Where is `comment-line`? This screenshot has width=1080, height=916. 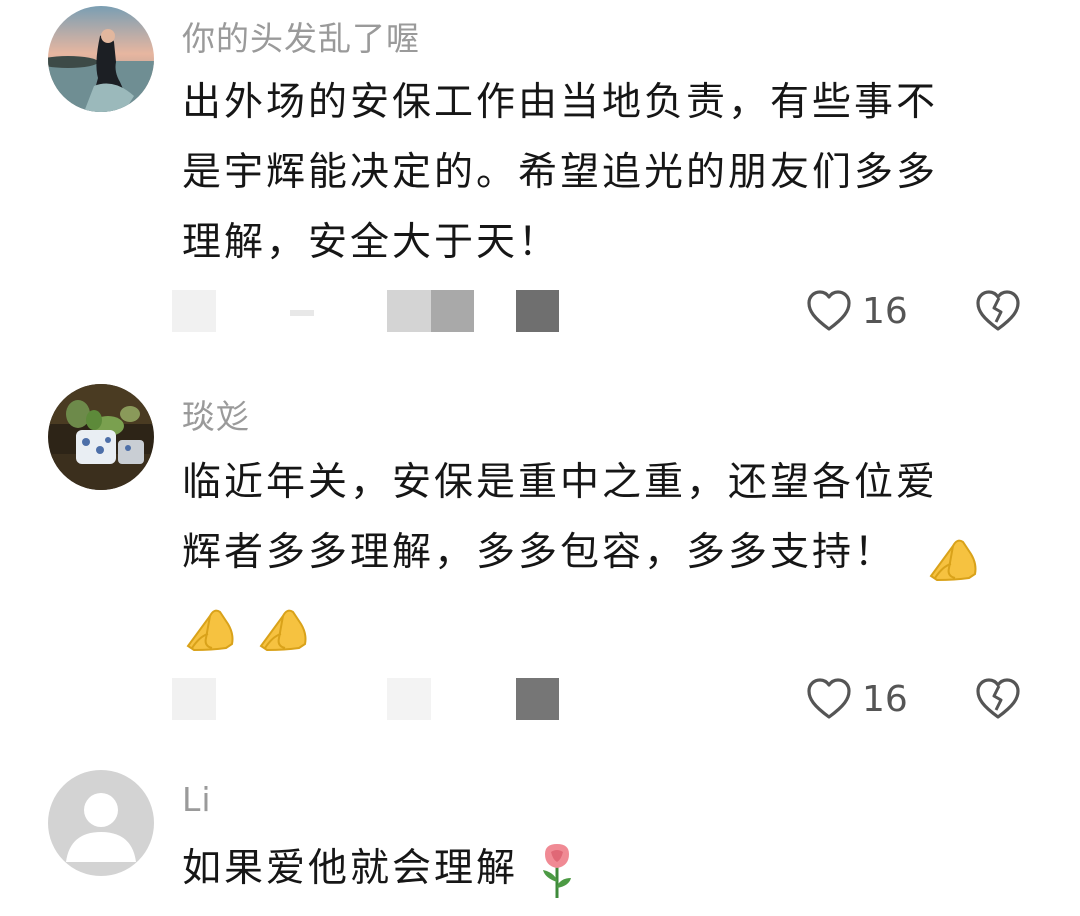
comment-line is located at coordinates (597, 623).